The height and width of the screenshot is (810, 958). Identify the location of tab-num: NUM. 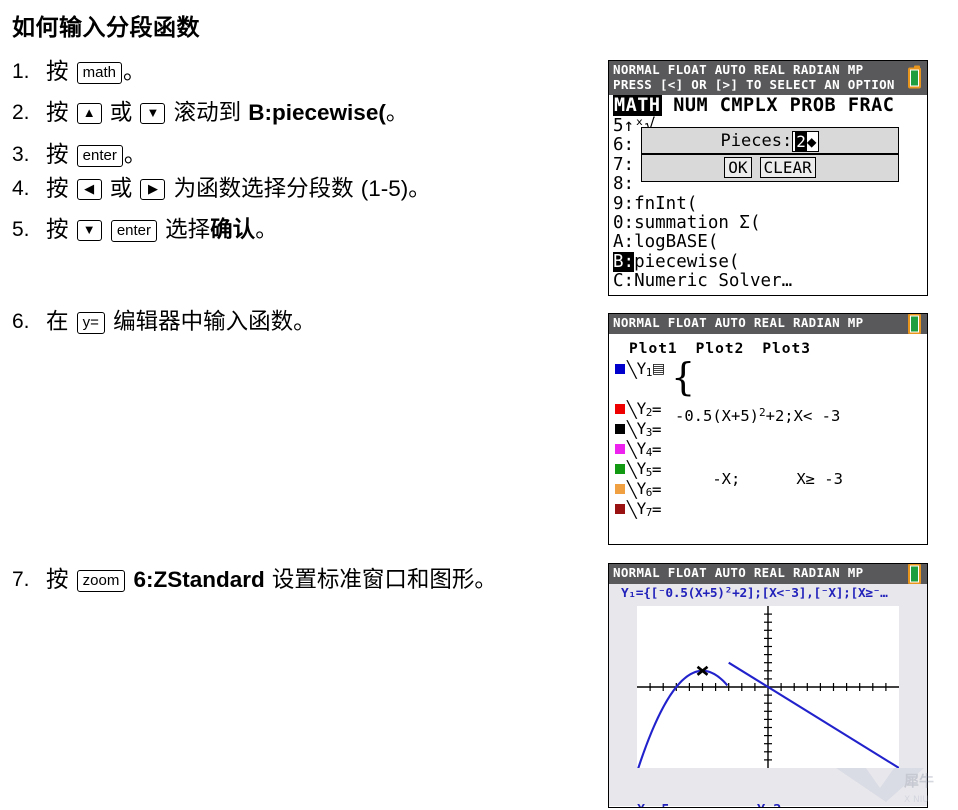
(690, 105).